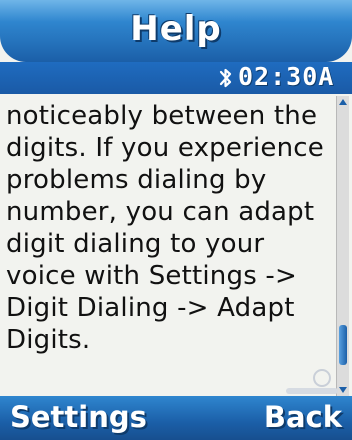 The height and width of the screenshot is (440, 352). I want to click on help-text-line: digits. If you experience, so click(165, 148).